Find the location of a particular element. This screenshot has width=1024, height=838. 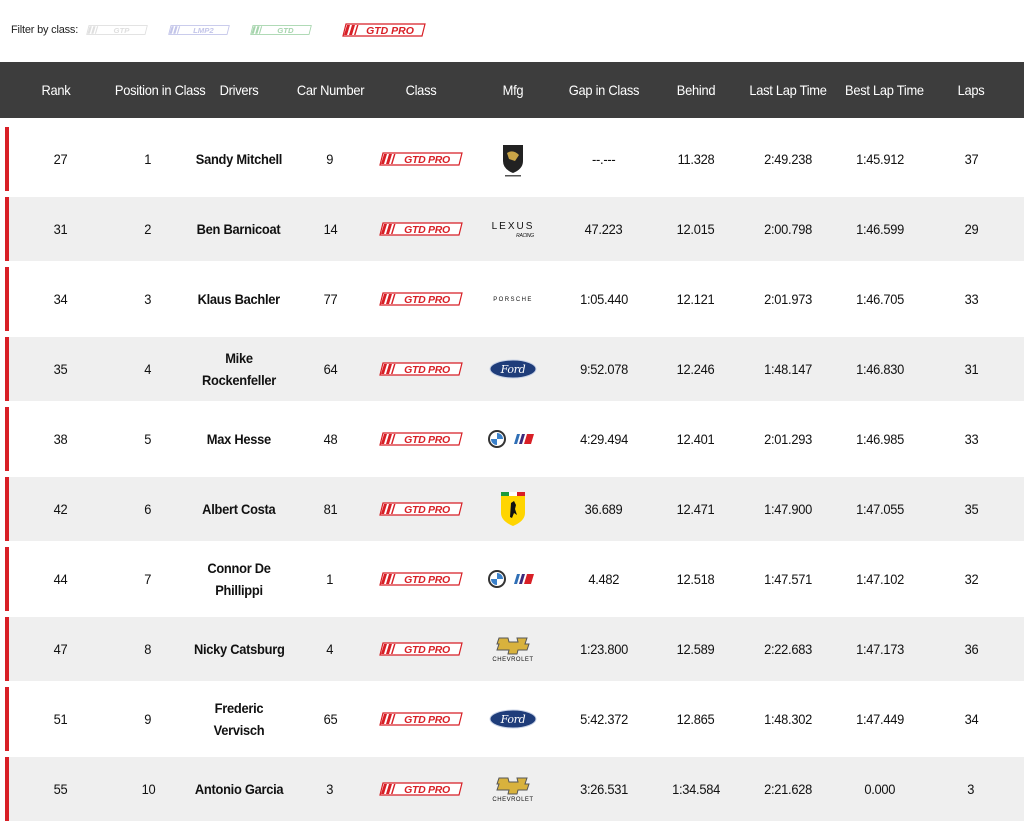

best-lap-time-cell-text: 1:46.705 is located at coordinates (880, 299).